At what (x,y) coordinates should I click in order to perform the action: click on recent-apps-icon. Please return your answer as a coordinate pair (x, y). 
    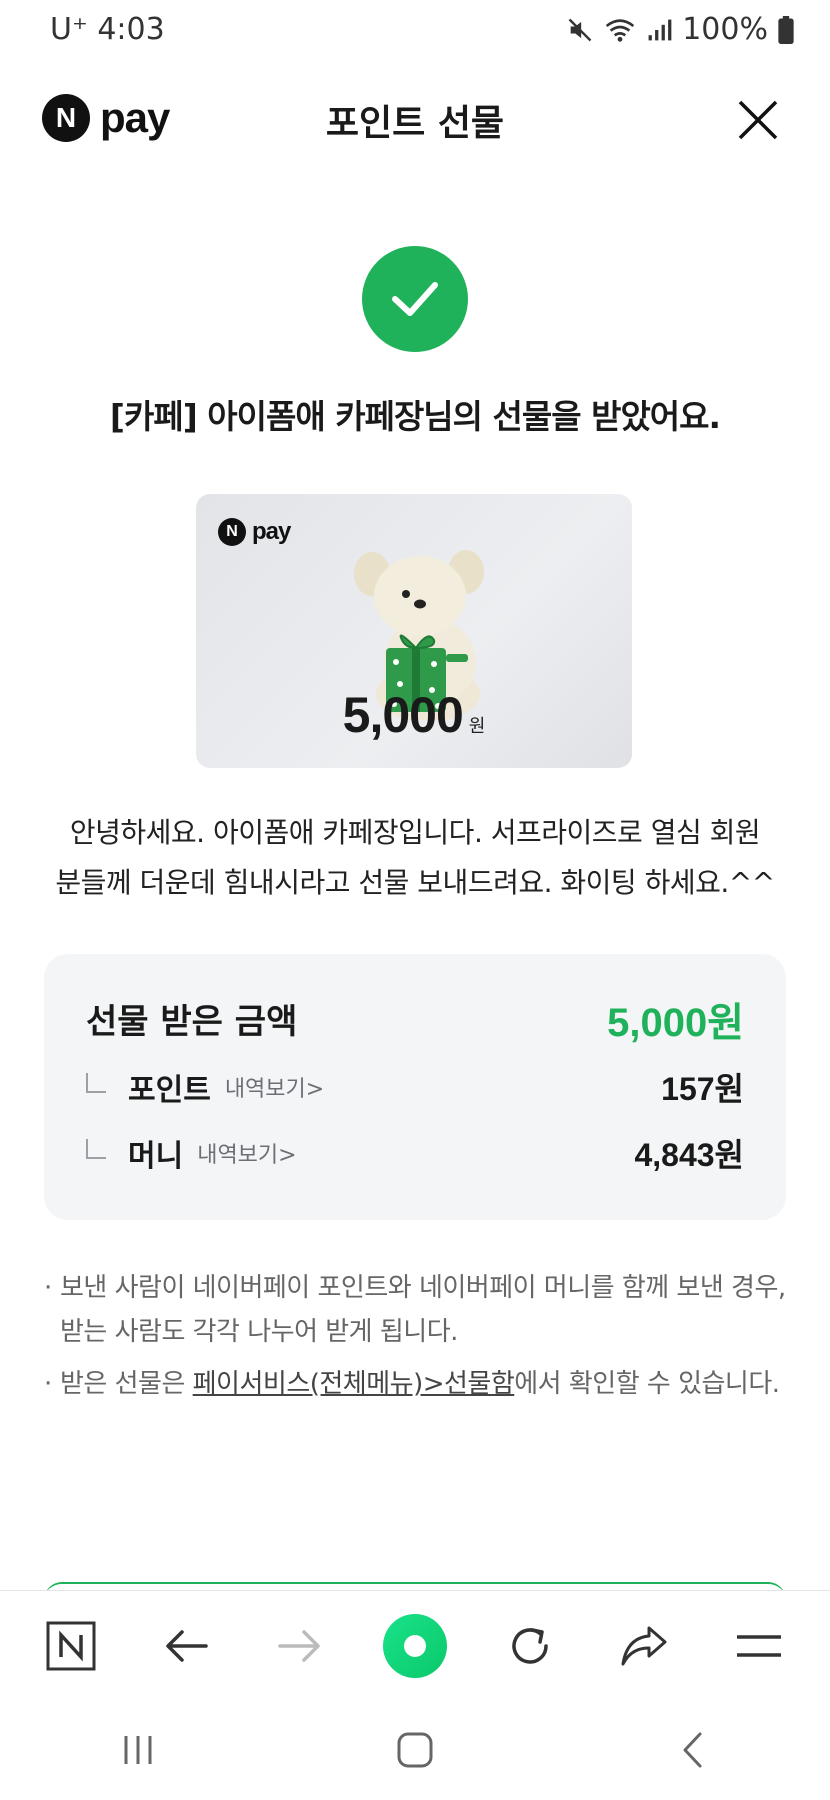
    Looking at the image, I should click on (138, 1750).